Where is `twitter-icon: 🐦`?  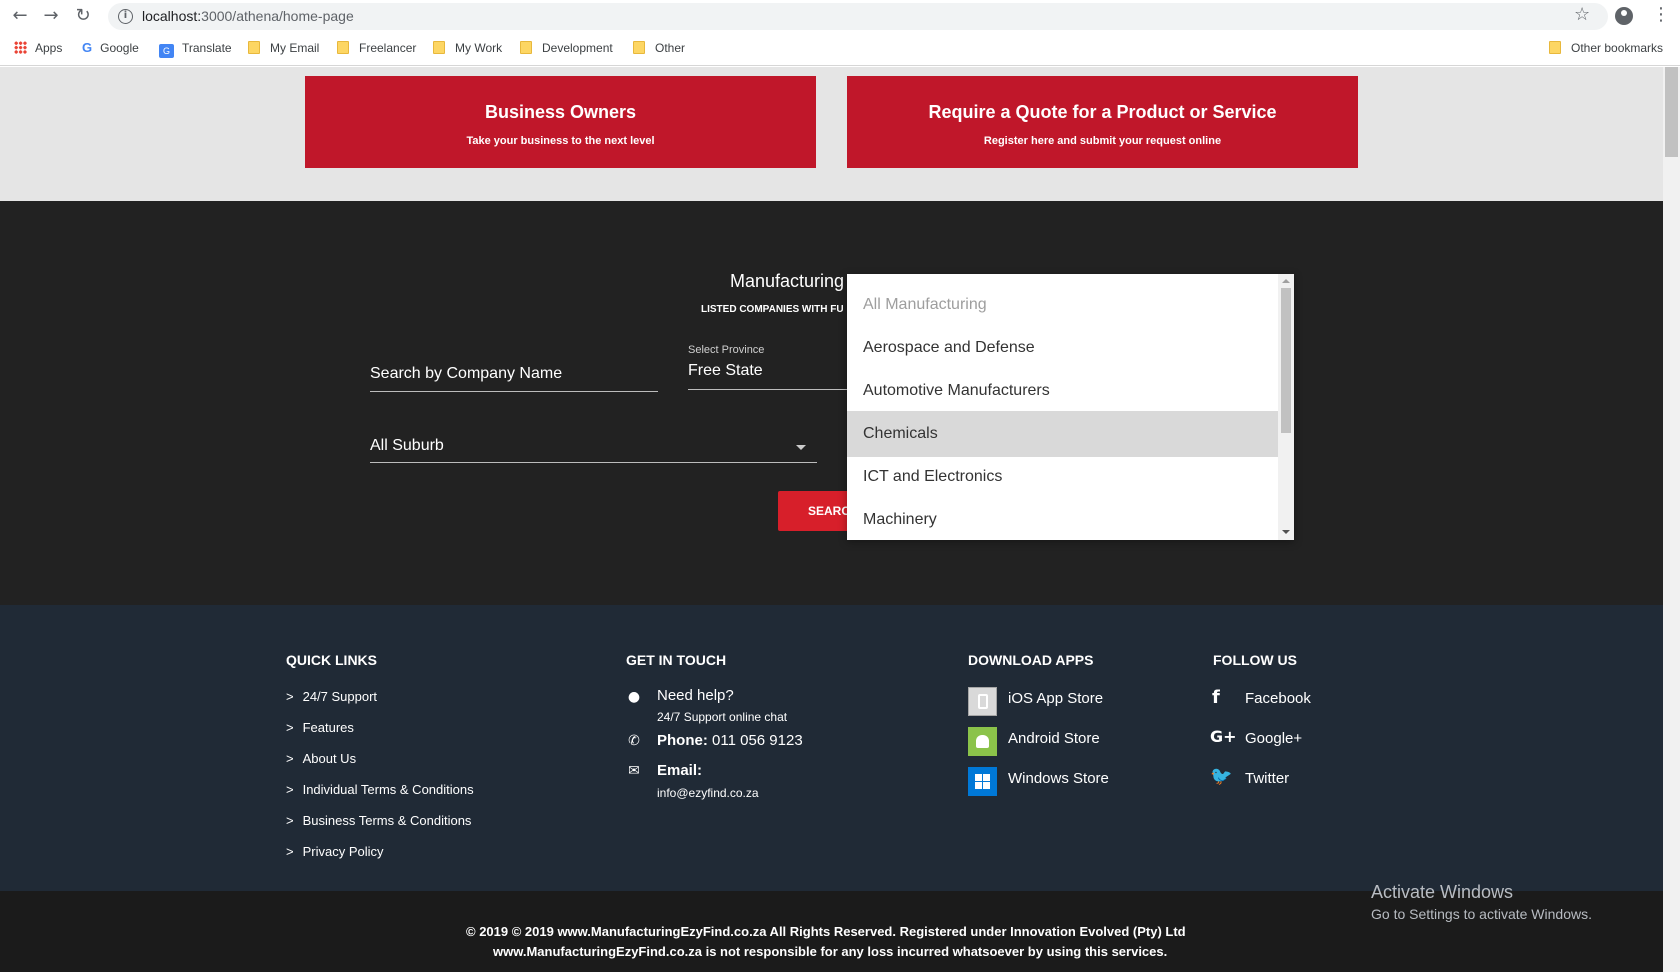 twitter-icon: 🐦 is located at coordinates (1221, 777).